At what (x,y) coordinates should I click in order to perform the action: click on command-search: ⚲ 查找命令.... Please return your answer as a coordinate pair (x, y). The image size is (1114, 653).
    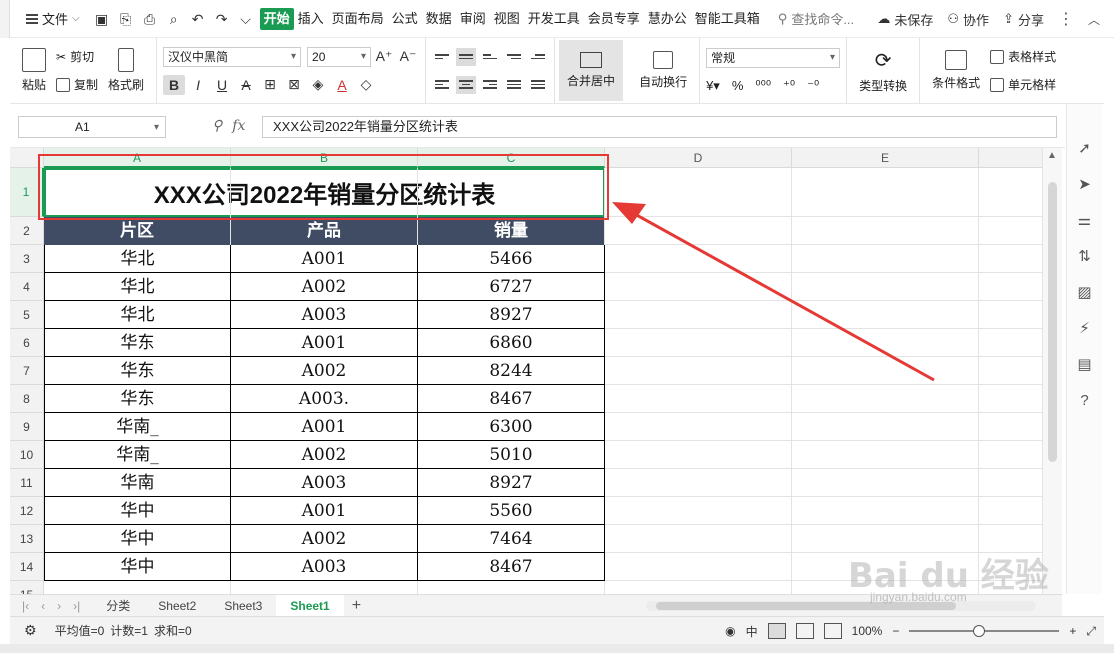
    Looking at the image, I should click on (816, 18).